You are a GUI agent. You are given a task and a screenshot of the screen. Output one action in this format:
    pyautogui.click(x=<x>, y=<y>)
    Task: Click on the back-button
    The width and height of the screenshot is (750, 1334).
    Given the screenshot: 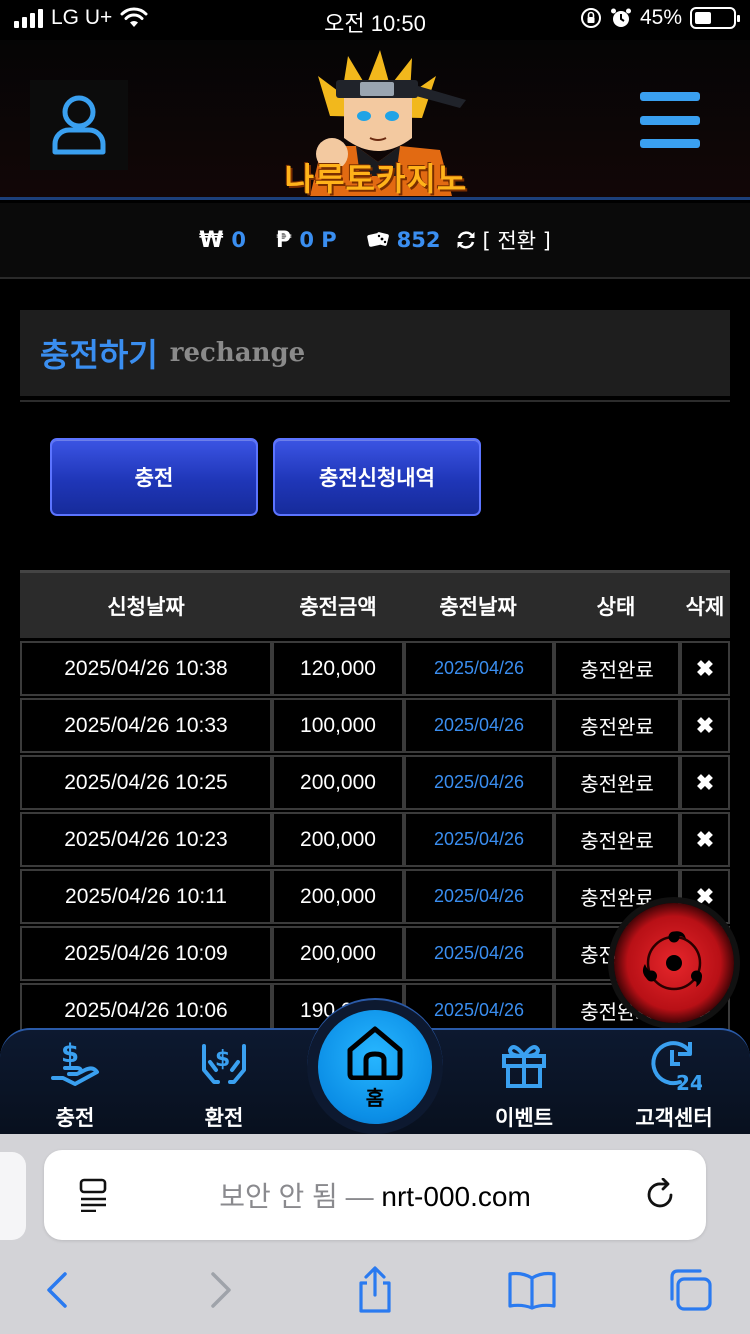 What is the action you would take?
    pyautogui.click(x=58, y=1290)
    